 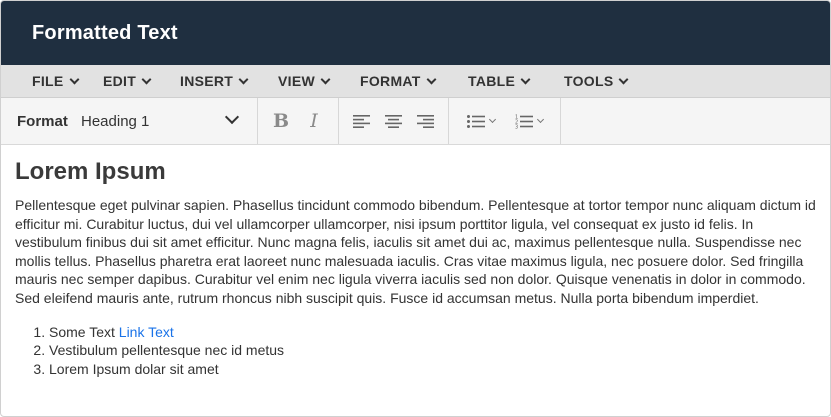 I want to click on align-center-icon, so click(x=393, y=121).